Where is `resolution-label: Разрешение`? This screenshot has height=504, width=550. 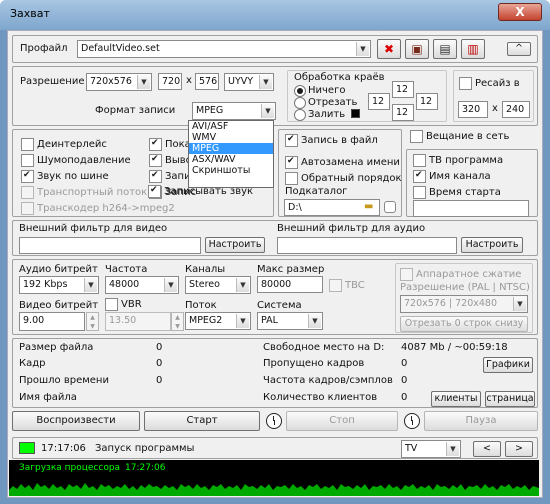
resolution-label: Разрешение is located at coordinates (52, 81).